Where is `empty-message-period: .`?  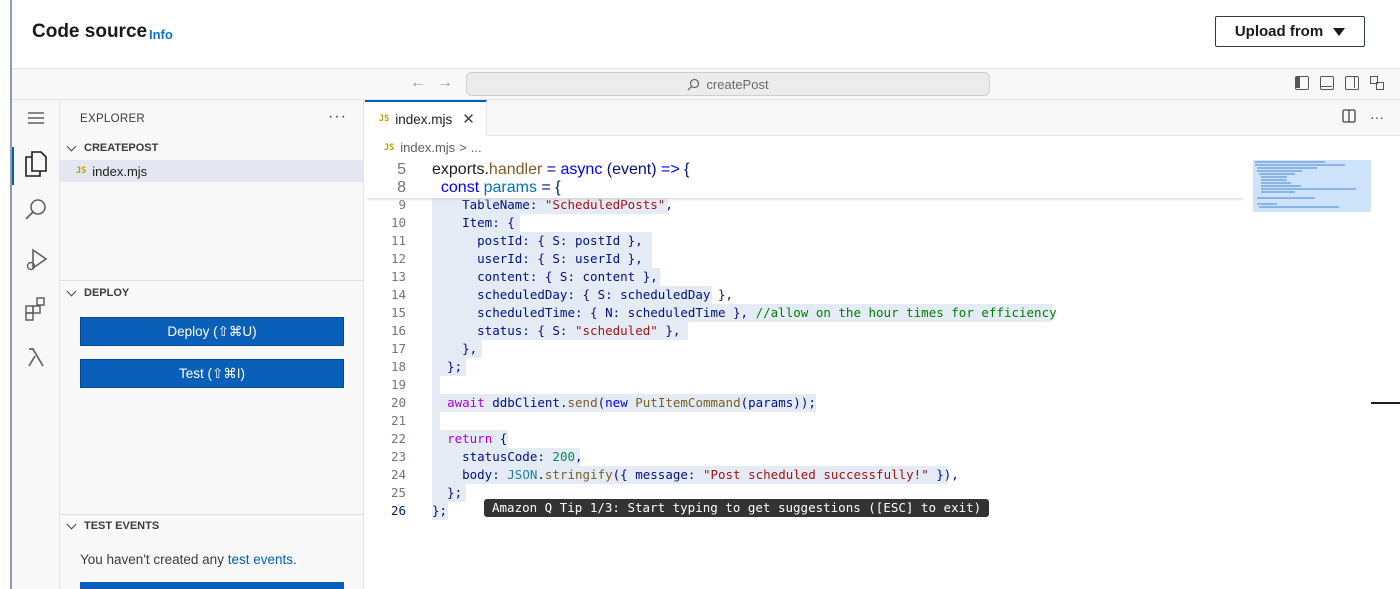
empty-message-period: . is located at coordinates (295, 559).